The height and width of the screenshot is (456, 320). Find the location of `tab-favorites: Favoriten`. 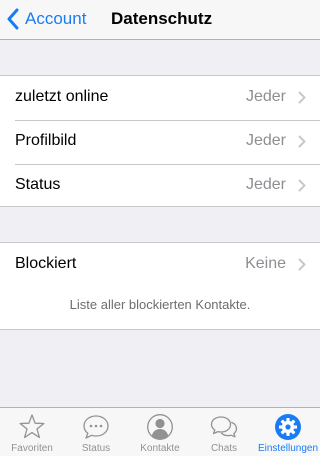

tab-favorites: Favoriten is located at coordinates (32, 432).